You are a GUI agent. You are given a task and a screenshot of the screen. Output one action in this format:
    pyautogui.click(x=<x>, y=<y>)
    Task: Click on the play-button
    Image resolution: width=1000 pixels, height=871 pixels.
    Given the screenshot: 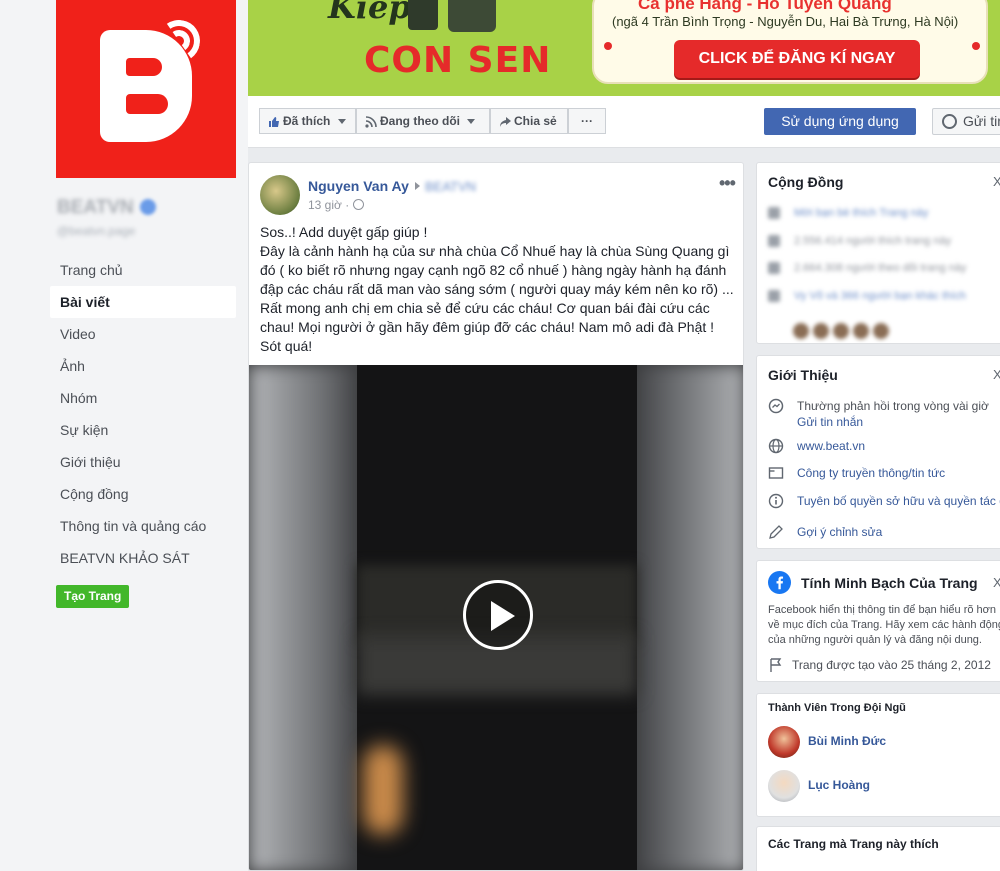 What is the action you would take?
    pyautogui.click(x=498, y=615)
    